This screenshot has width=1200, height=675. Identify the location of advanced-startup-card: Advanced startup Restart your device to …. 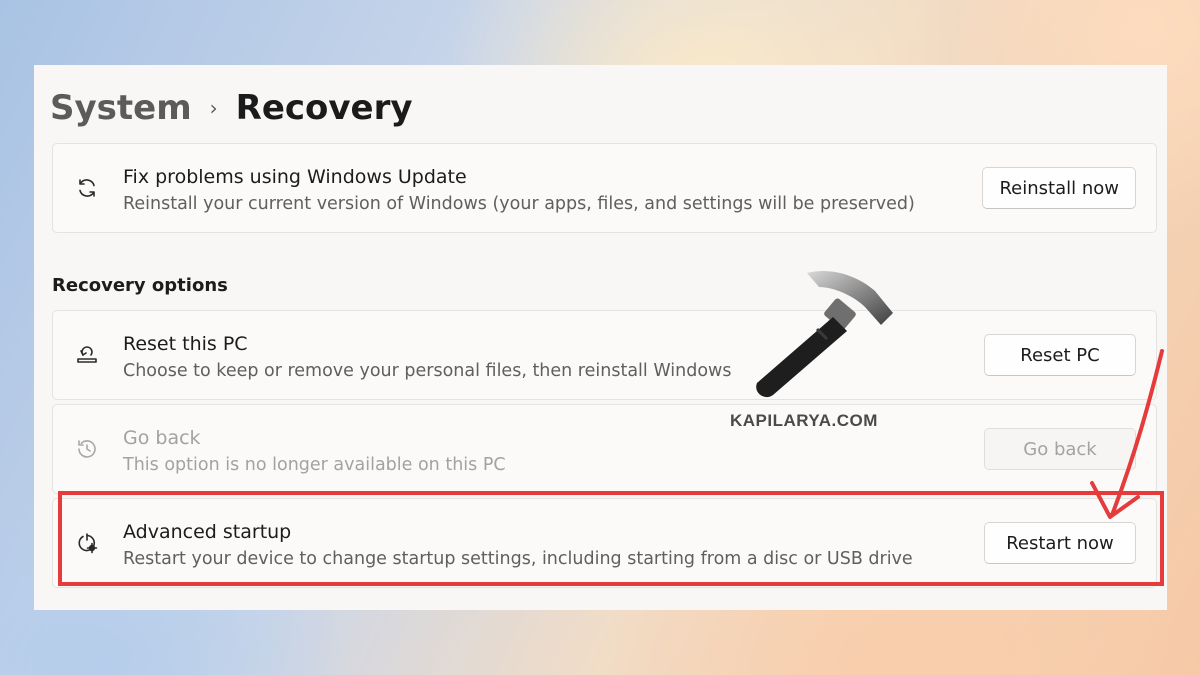
(604, 543).